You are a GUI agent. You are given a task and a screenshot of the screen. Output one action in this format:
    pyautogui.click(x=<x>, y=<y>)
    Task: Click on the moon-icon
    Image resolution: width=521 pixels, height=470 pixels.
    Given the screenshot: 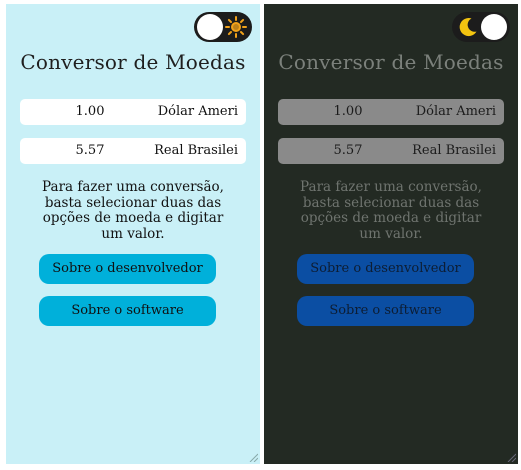 What is the action you would take?
    pyautogui.click(x=468, y=27)
    